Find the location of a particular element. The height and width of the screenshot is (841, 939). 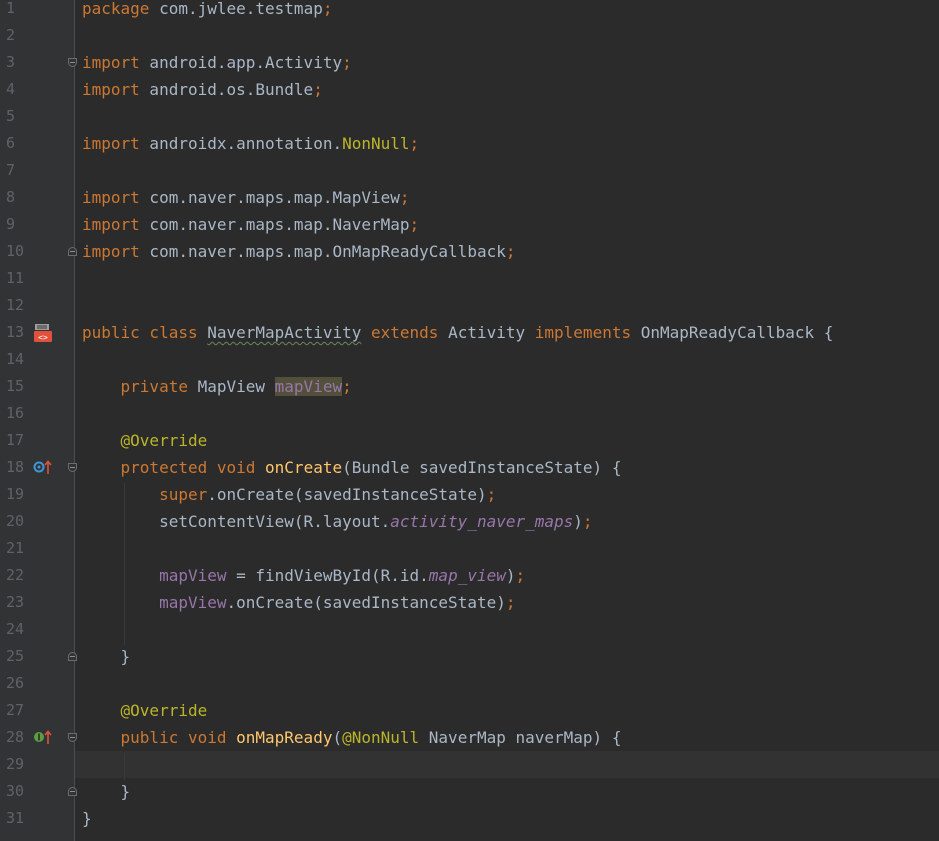

line-number: 31 is located at coordinates (15, 818).